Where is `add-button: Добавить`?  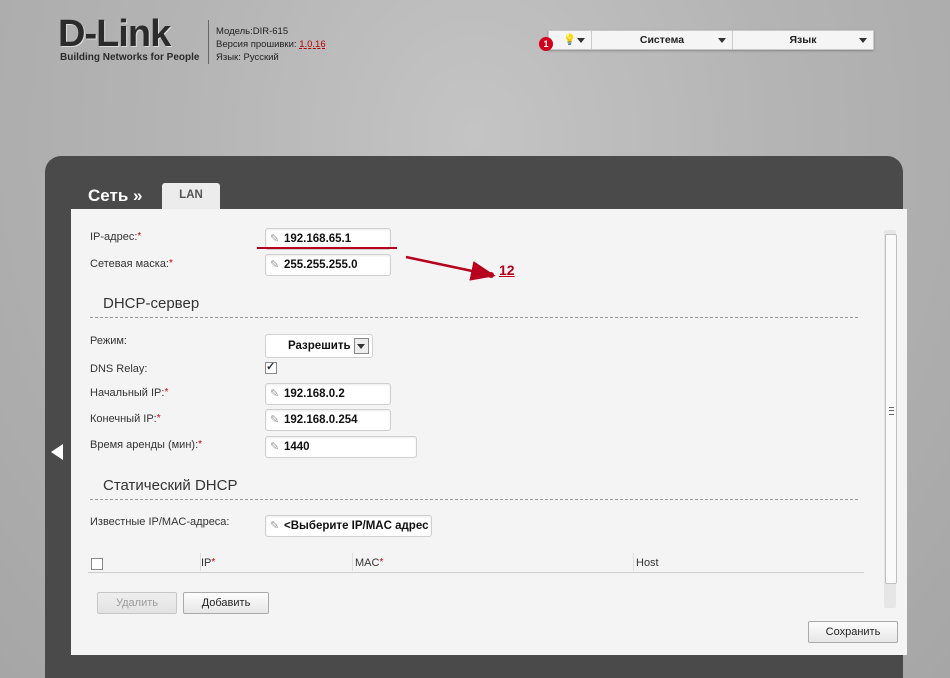
add-button: Добавить is located at coordinates (226, 603).